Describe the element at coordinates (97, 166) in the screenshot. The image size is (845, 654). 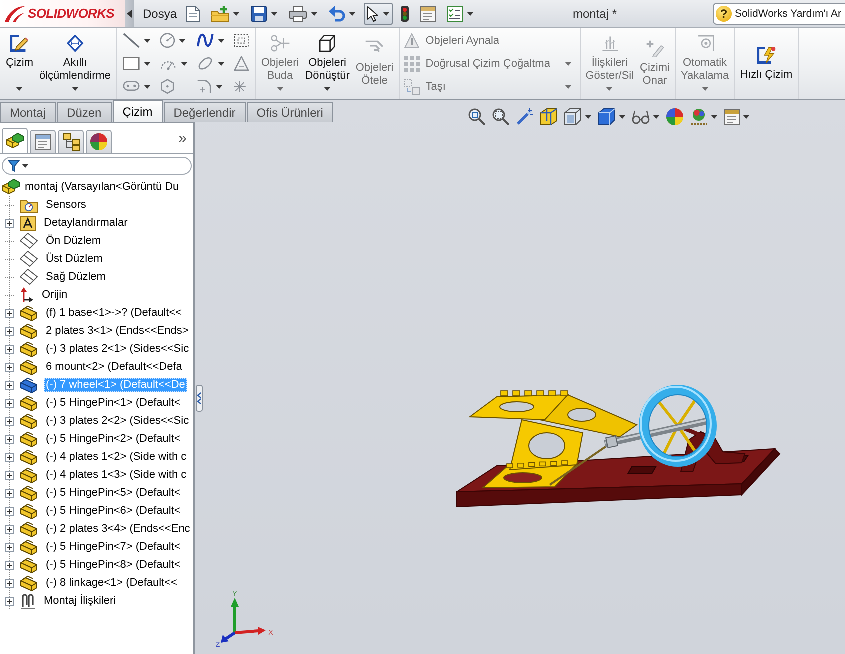
I see `filter-field` at that location.